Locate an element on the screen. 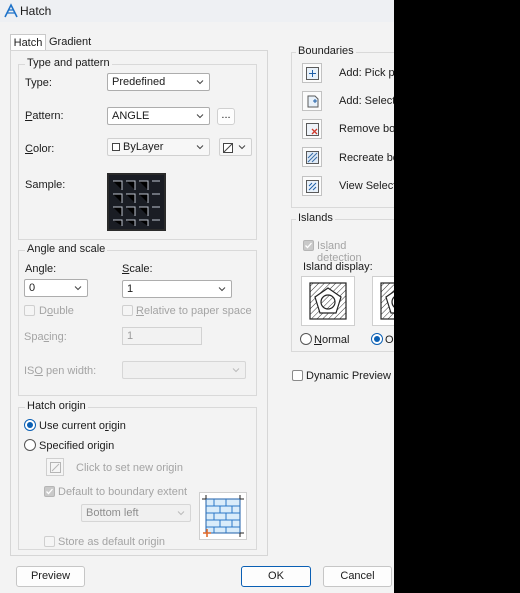 The height and width of the screenshot is (593, 520). title-bar: Hatch is located at coordinates (197, 11).